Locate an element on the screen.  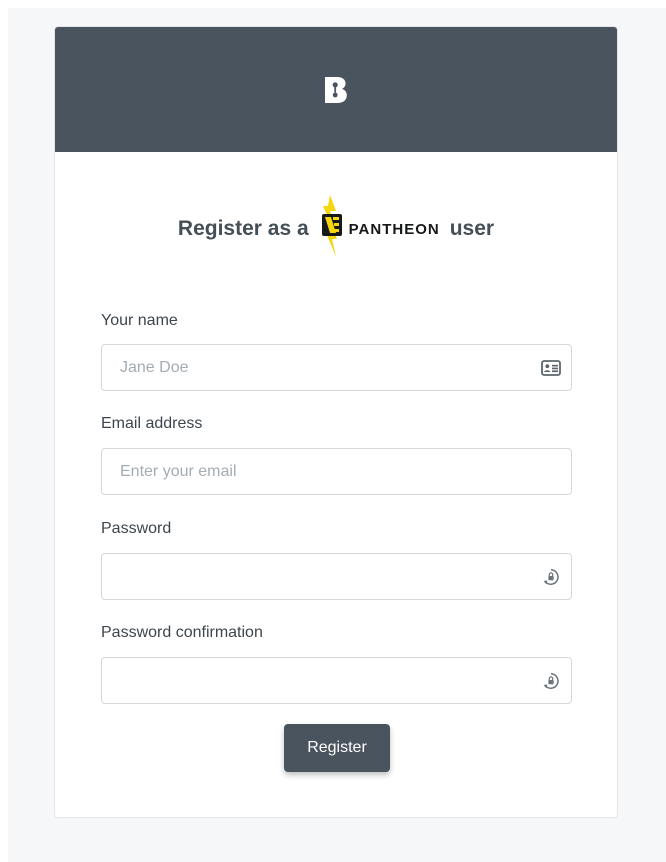
name-field is located at coordinates (336, 367).